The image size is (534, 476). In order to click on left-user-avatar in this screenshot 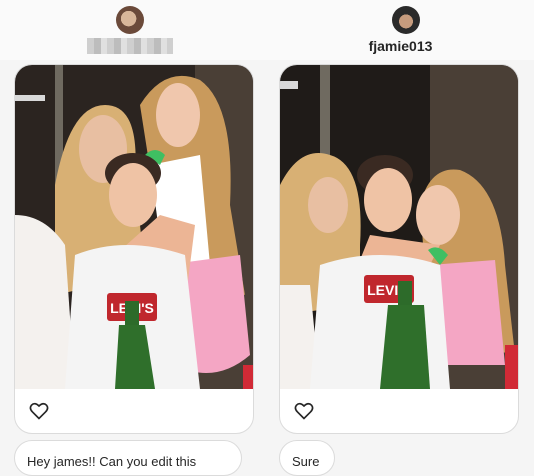, I will do `click(130, 20)`.